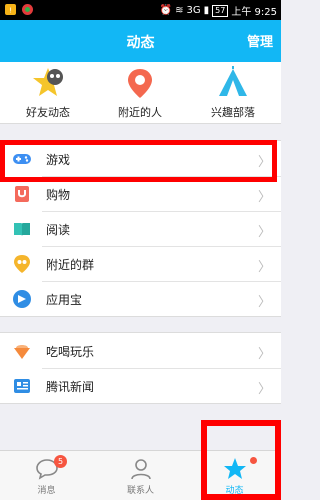 The image size is (320, 500). I want to click on tab-contacts: 联系人, so click(140, 475).